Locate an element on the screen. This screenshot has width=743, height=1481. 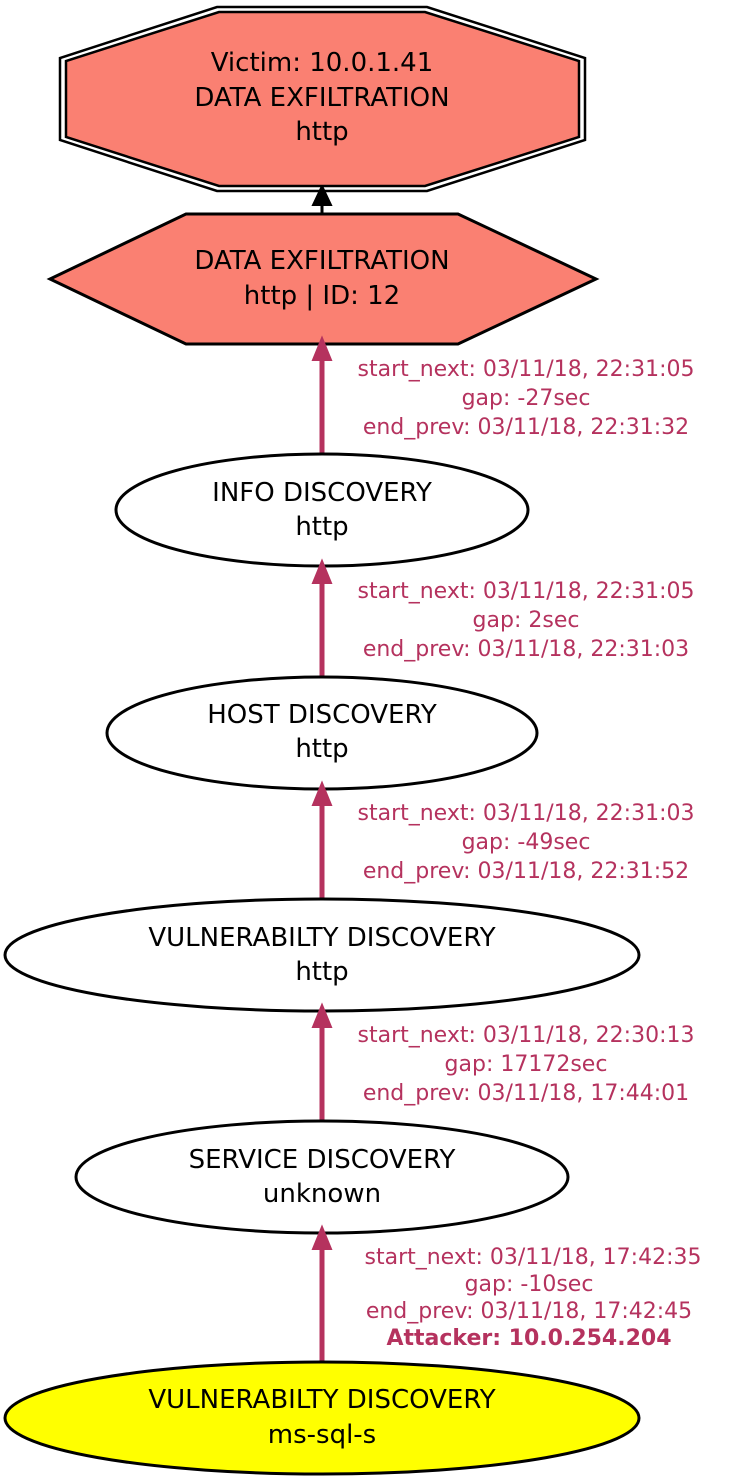
service-discovery-node: SERVICE DISCOVERY unknown is located at coordinates (322, 1177).